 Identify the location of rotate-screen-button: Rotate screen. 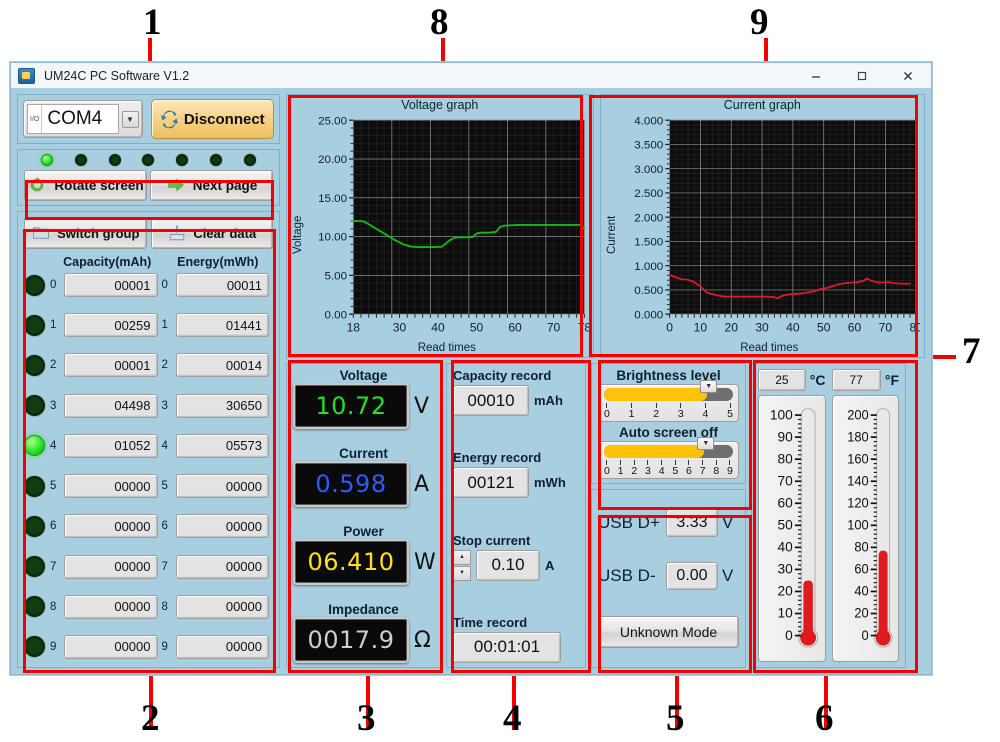
(85, 185).